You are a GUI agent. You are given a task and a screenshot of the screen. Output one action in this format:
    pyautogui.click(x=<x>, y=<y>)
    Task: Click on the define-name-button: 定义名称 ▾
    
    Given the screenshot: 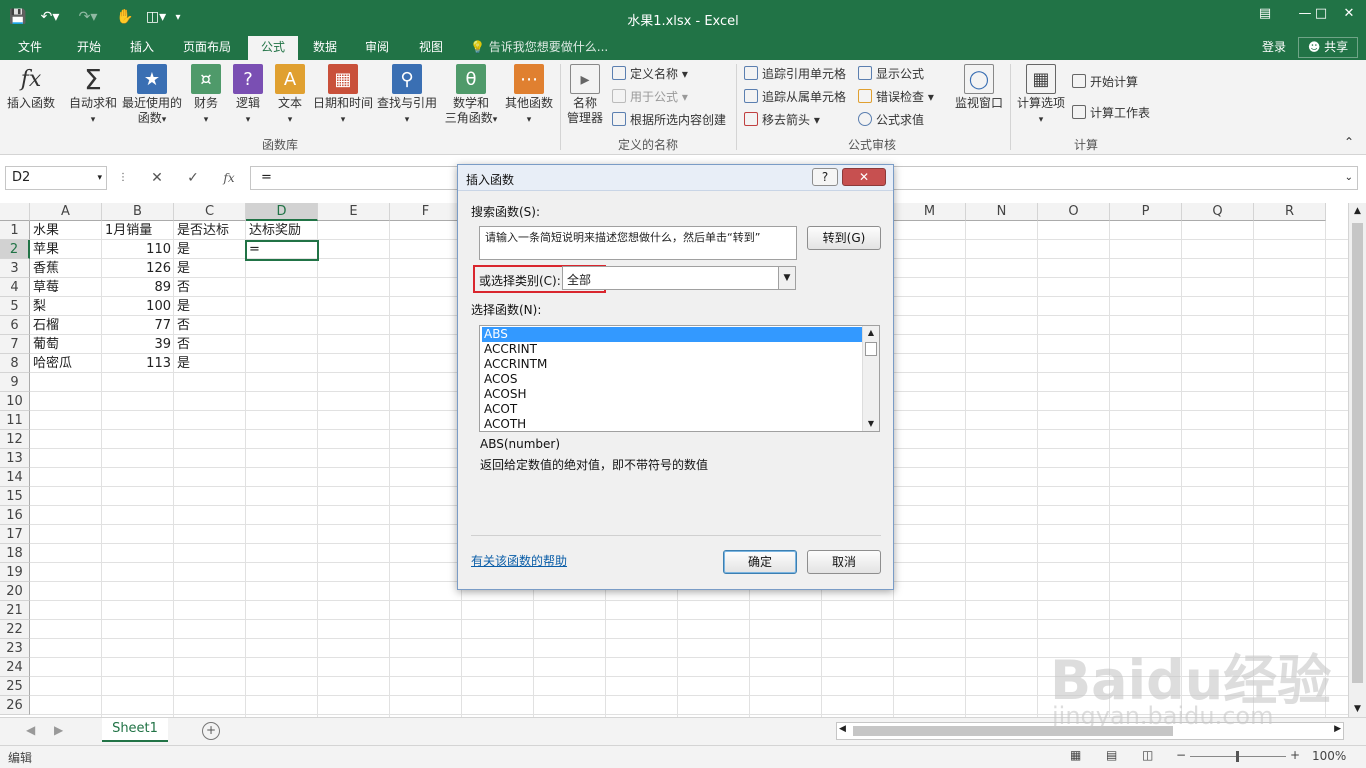 What is the action you would take?
    pyautogui.click(x=650, y=74)
    